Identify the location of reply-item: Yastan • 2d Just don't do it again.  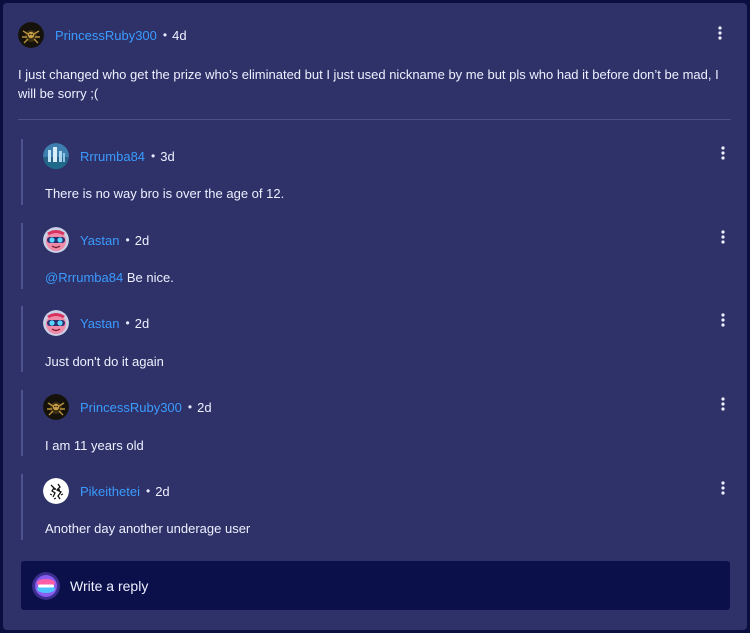
(378, 339).